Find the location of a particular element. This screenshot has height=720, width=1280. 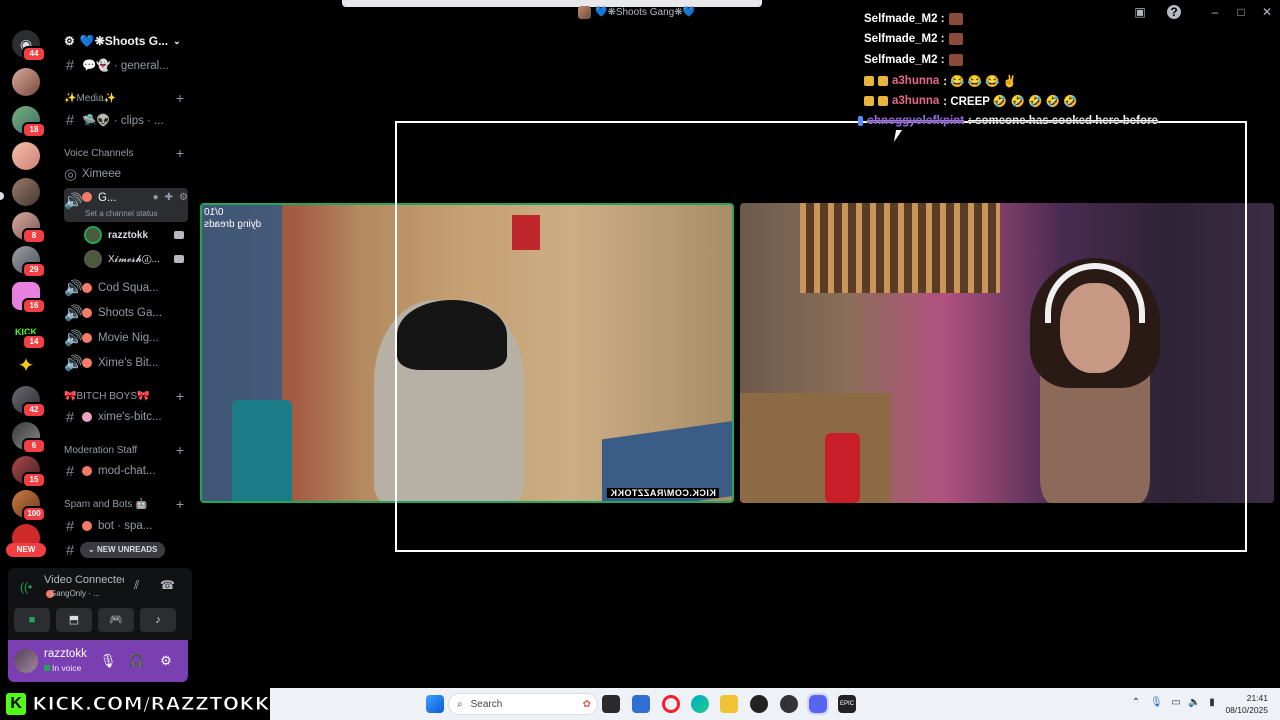

overlay-line: 0/10 is located at coordinates (214, 212).